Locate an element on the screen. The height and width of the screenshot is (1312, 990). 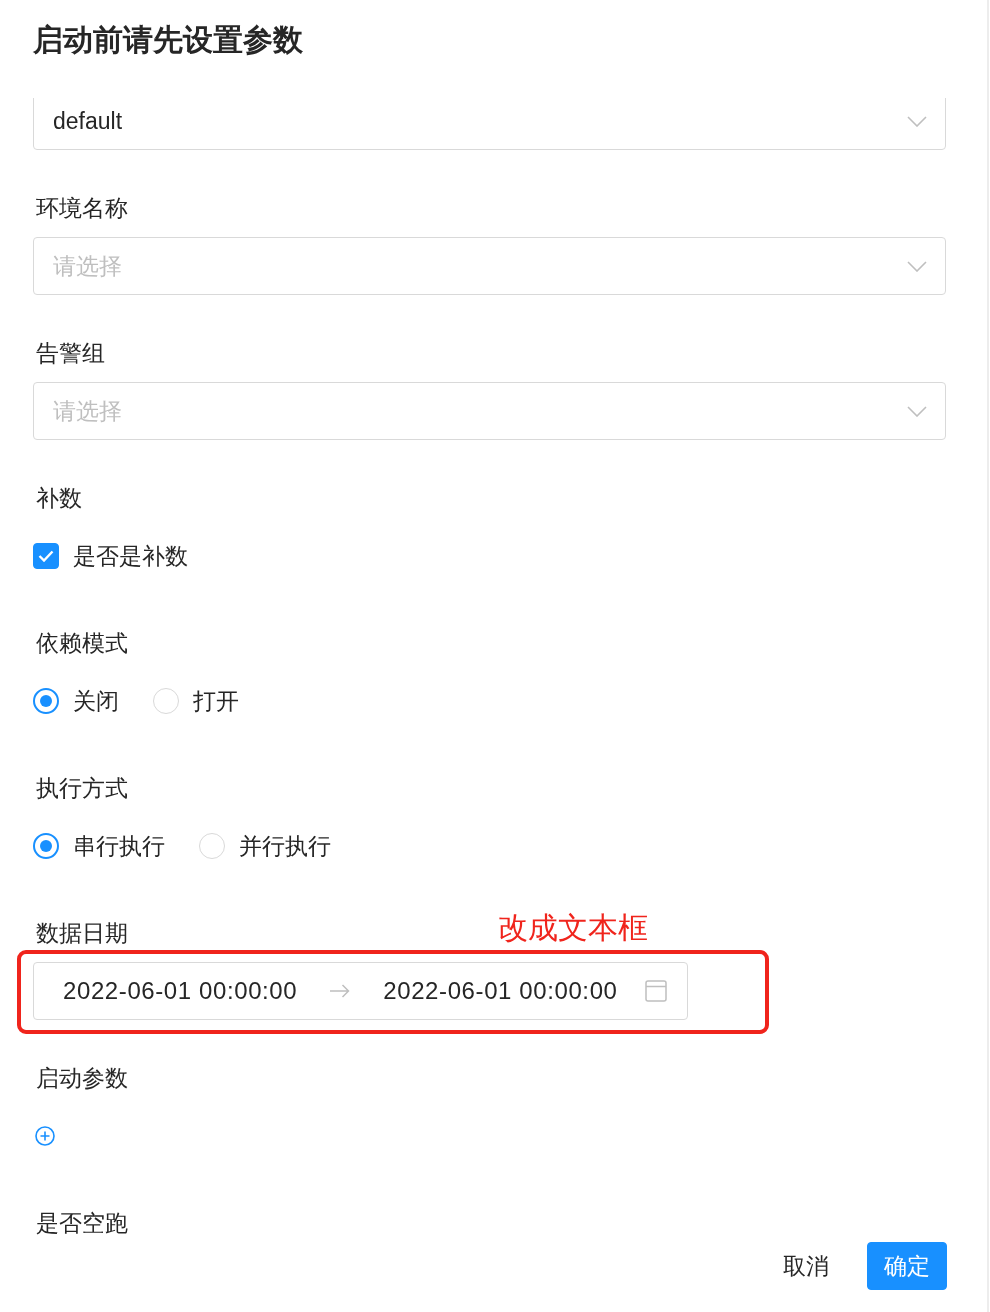
dialog-title: 启动前请先设置参数 is located at coordinates (168, 40).